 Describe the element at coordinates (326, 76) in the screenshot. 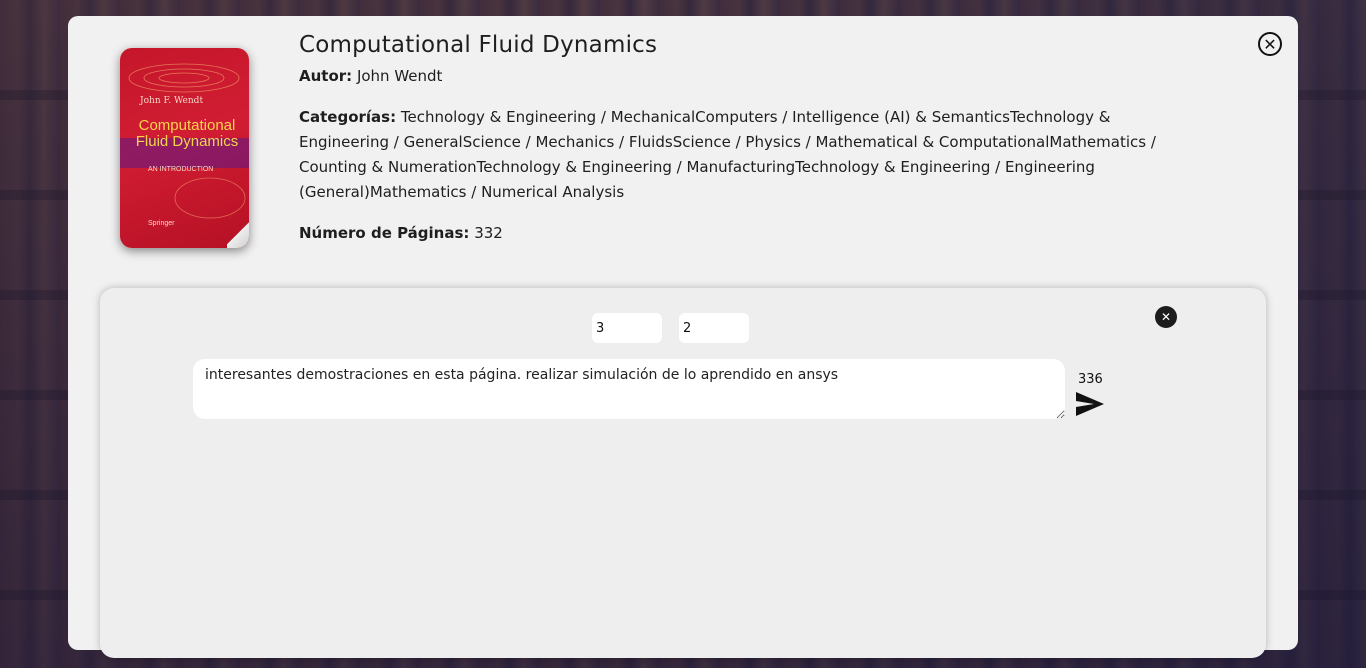

I see `author-label: Autor:` at that location.